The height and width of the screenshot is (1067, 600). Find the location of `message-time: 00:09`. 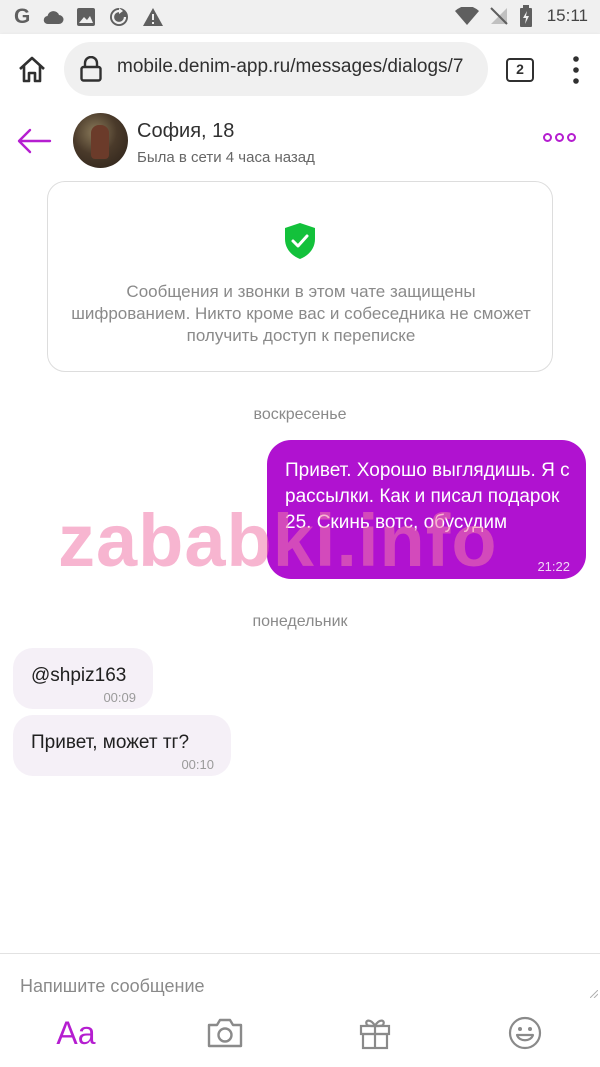

message-time: 00:09 is located at coordinates (119, 697).